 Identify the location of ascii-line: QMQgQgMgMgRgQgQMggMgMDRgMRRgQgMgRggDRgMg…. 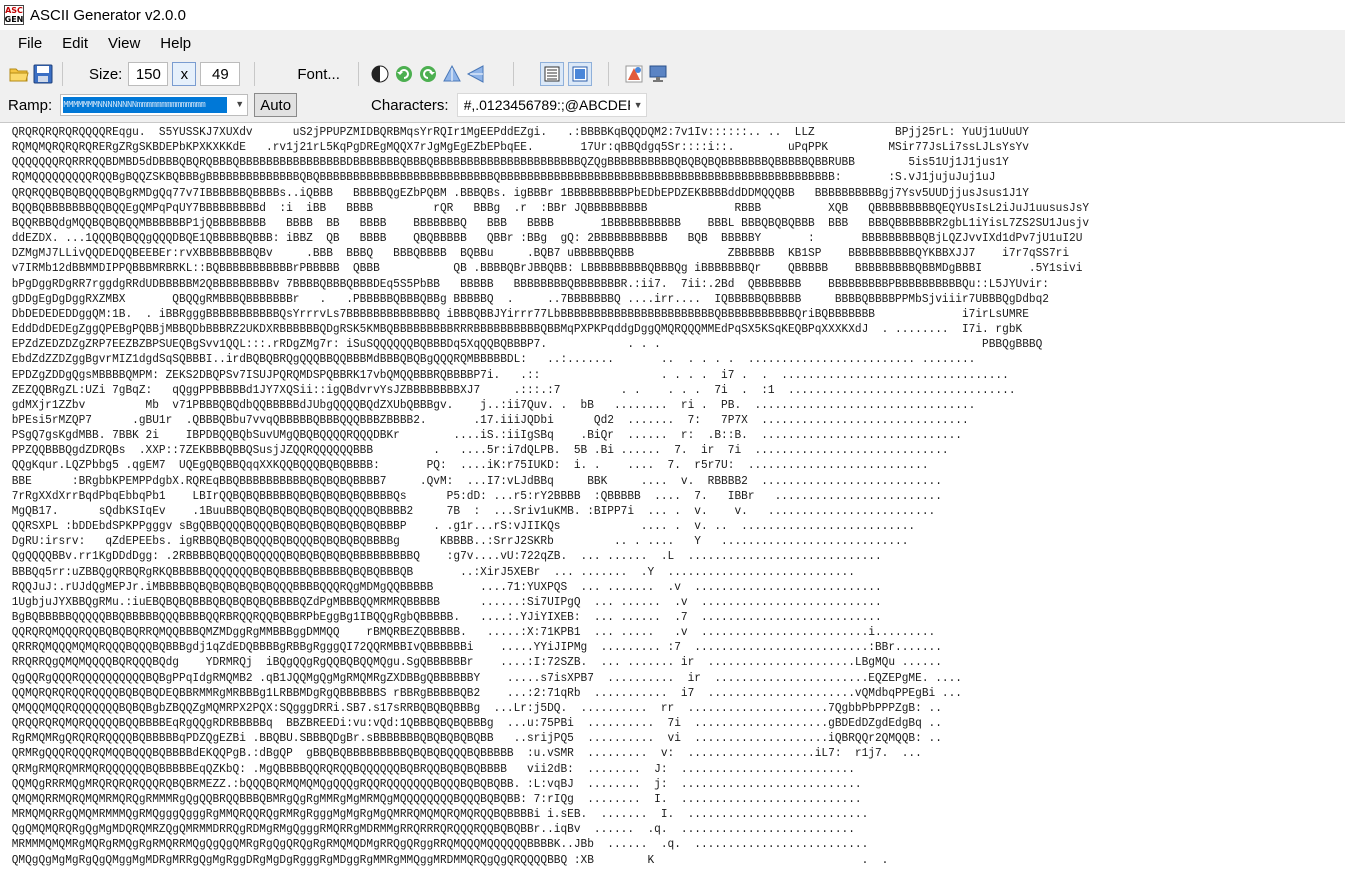
(450, 859).